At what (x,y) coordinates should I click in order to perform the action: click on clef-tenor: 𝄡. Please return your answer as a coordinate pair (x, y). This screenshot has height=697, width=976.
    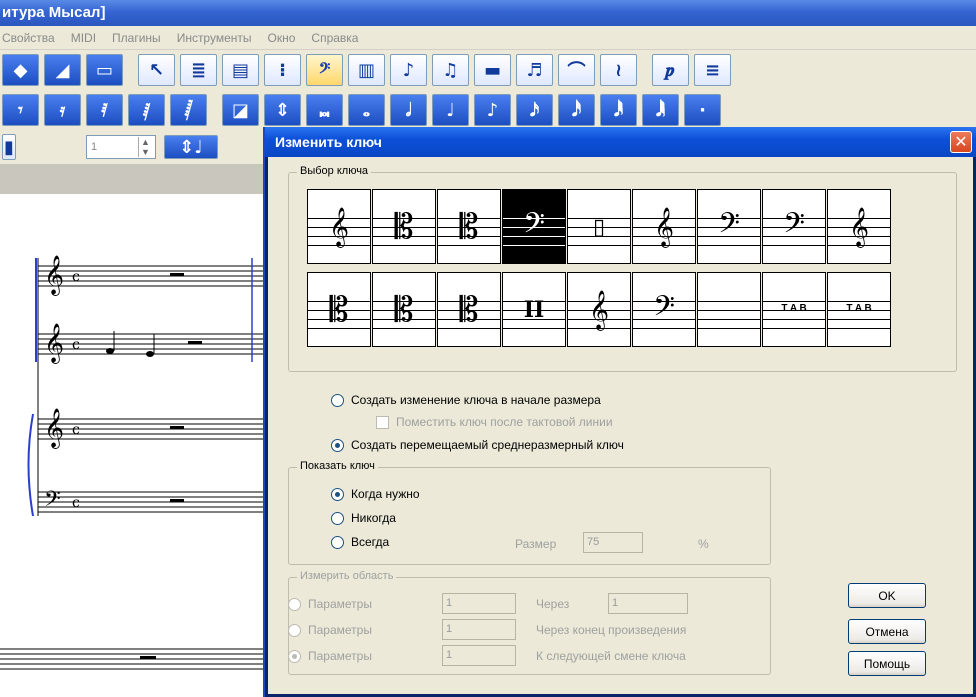
    Looking at the image, I should click on (404, 309).